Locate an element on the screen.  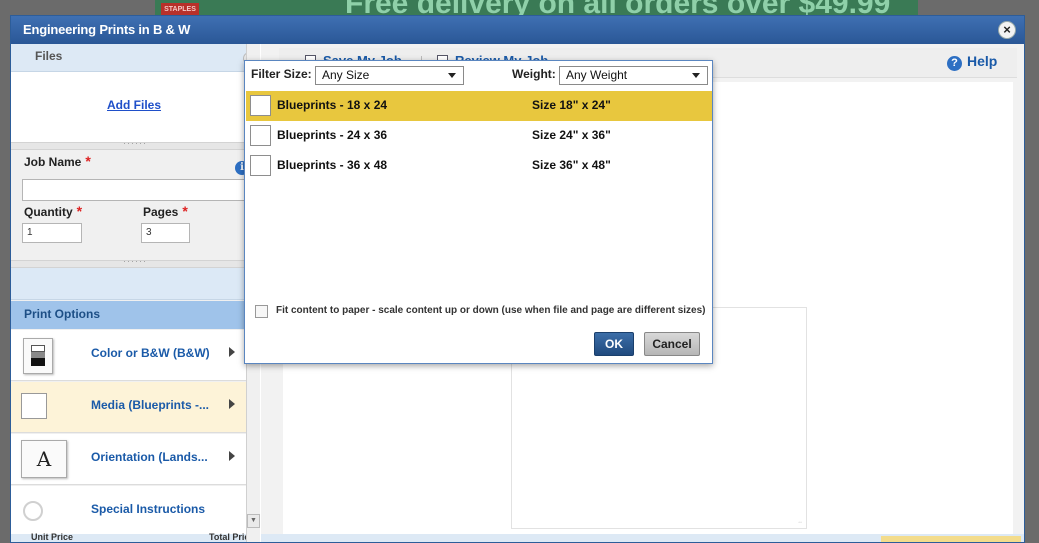
media-name: Blueprints - 36 x 48 is located at coordinates (332, 165).